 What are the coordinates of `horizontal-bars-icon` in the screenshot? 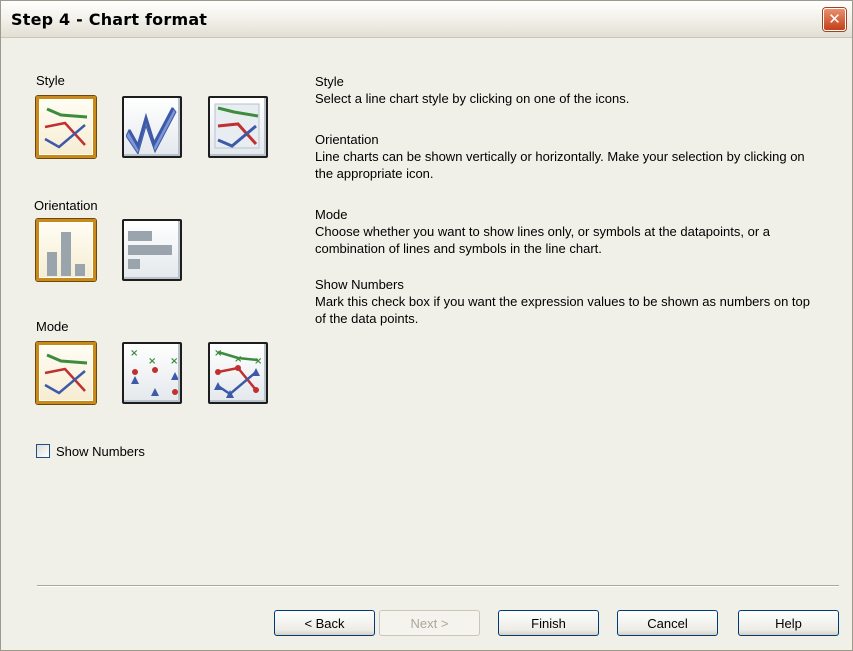 It's located at (150, 250).